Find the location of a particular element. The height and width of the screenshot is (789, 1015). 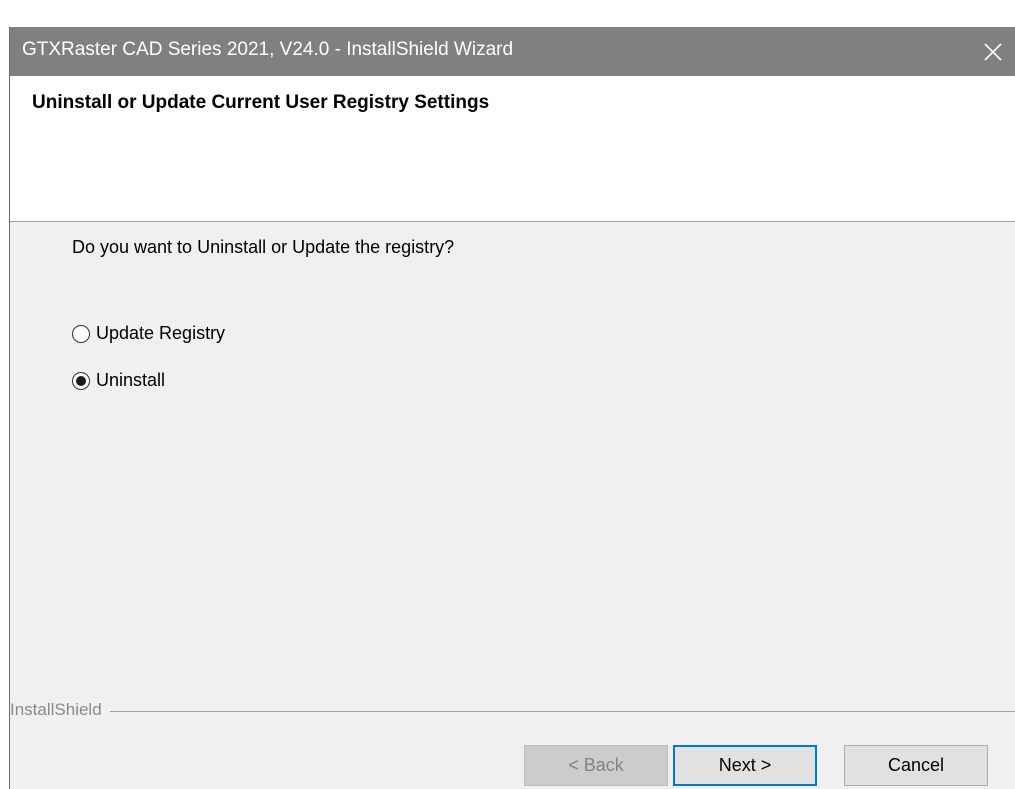

uninstall-radio: Uninstall is located at coordinates (118, 380).